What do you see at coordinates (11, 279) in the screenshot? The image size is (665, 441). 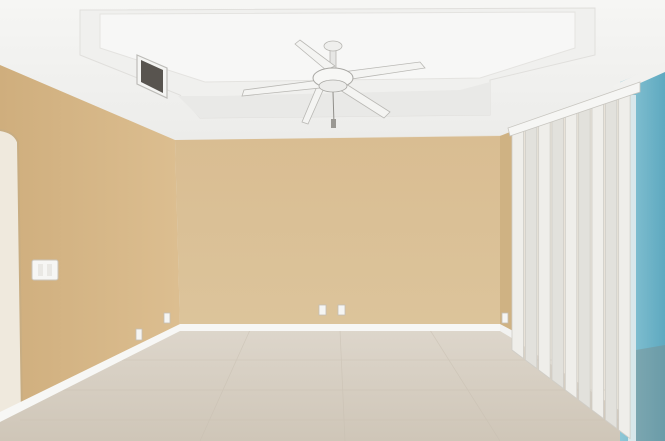 I see `doorway` at bounding box center [11, 279].